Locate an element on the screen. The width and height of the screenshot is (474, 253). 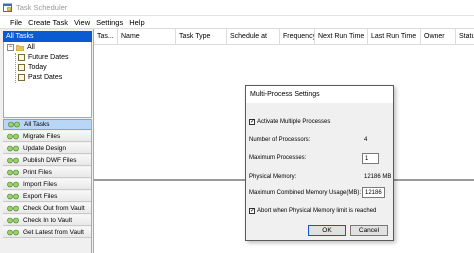
task-item-all-tasks: All Tasks is located at coordinates (47, 124).